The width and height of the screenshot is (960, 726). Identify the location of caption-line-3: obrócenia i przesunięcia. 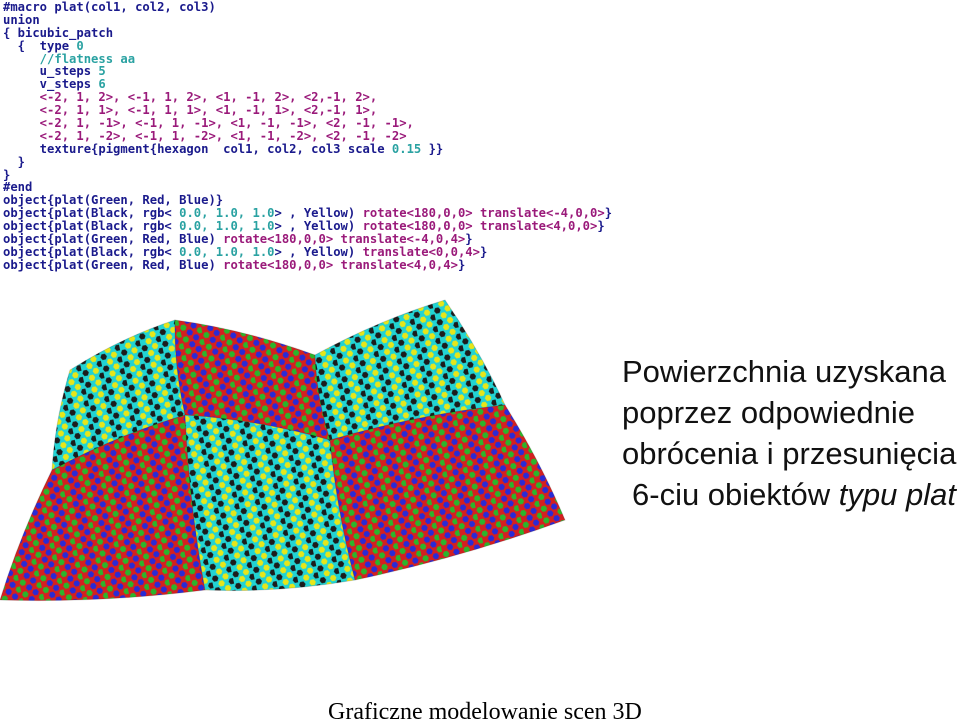
(789, 453).